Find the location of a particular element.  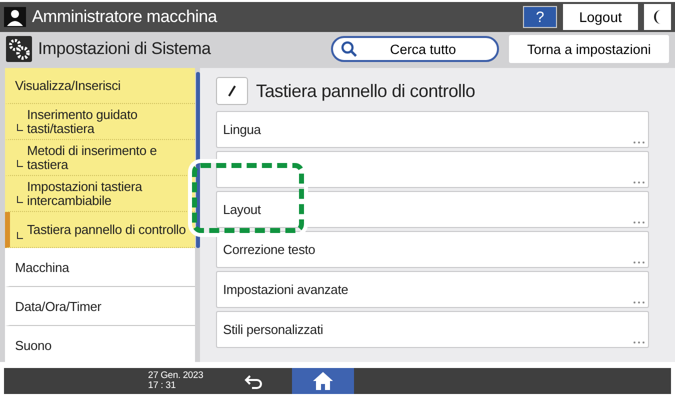

sidebar-subitem-label: Impostazioni tastiera intercambiabile is located at coordinates (85, 194).